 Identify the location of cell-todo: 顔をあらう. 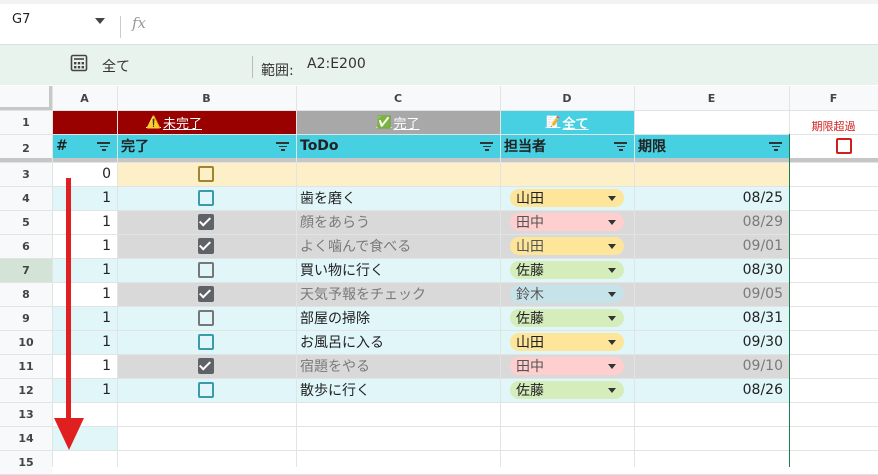
(398, 222).